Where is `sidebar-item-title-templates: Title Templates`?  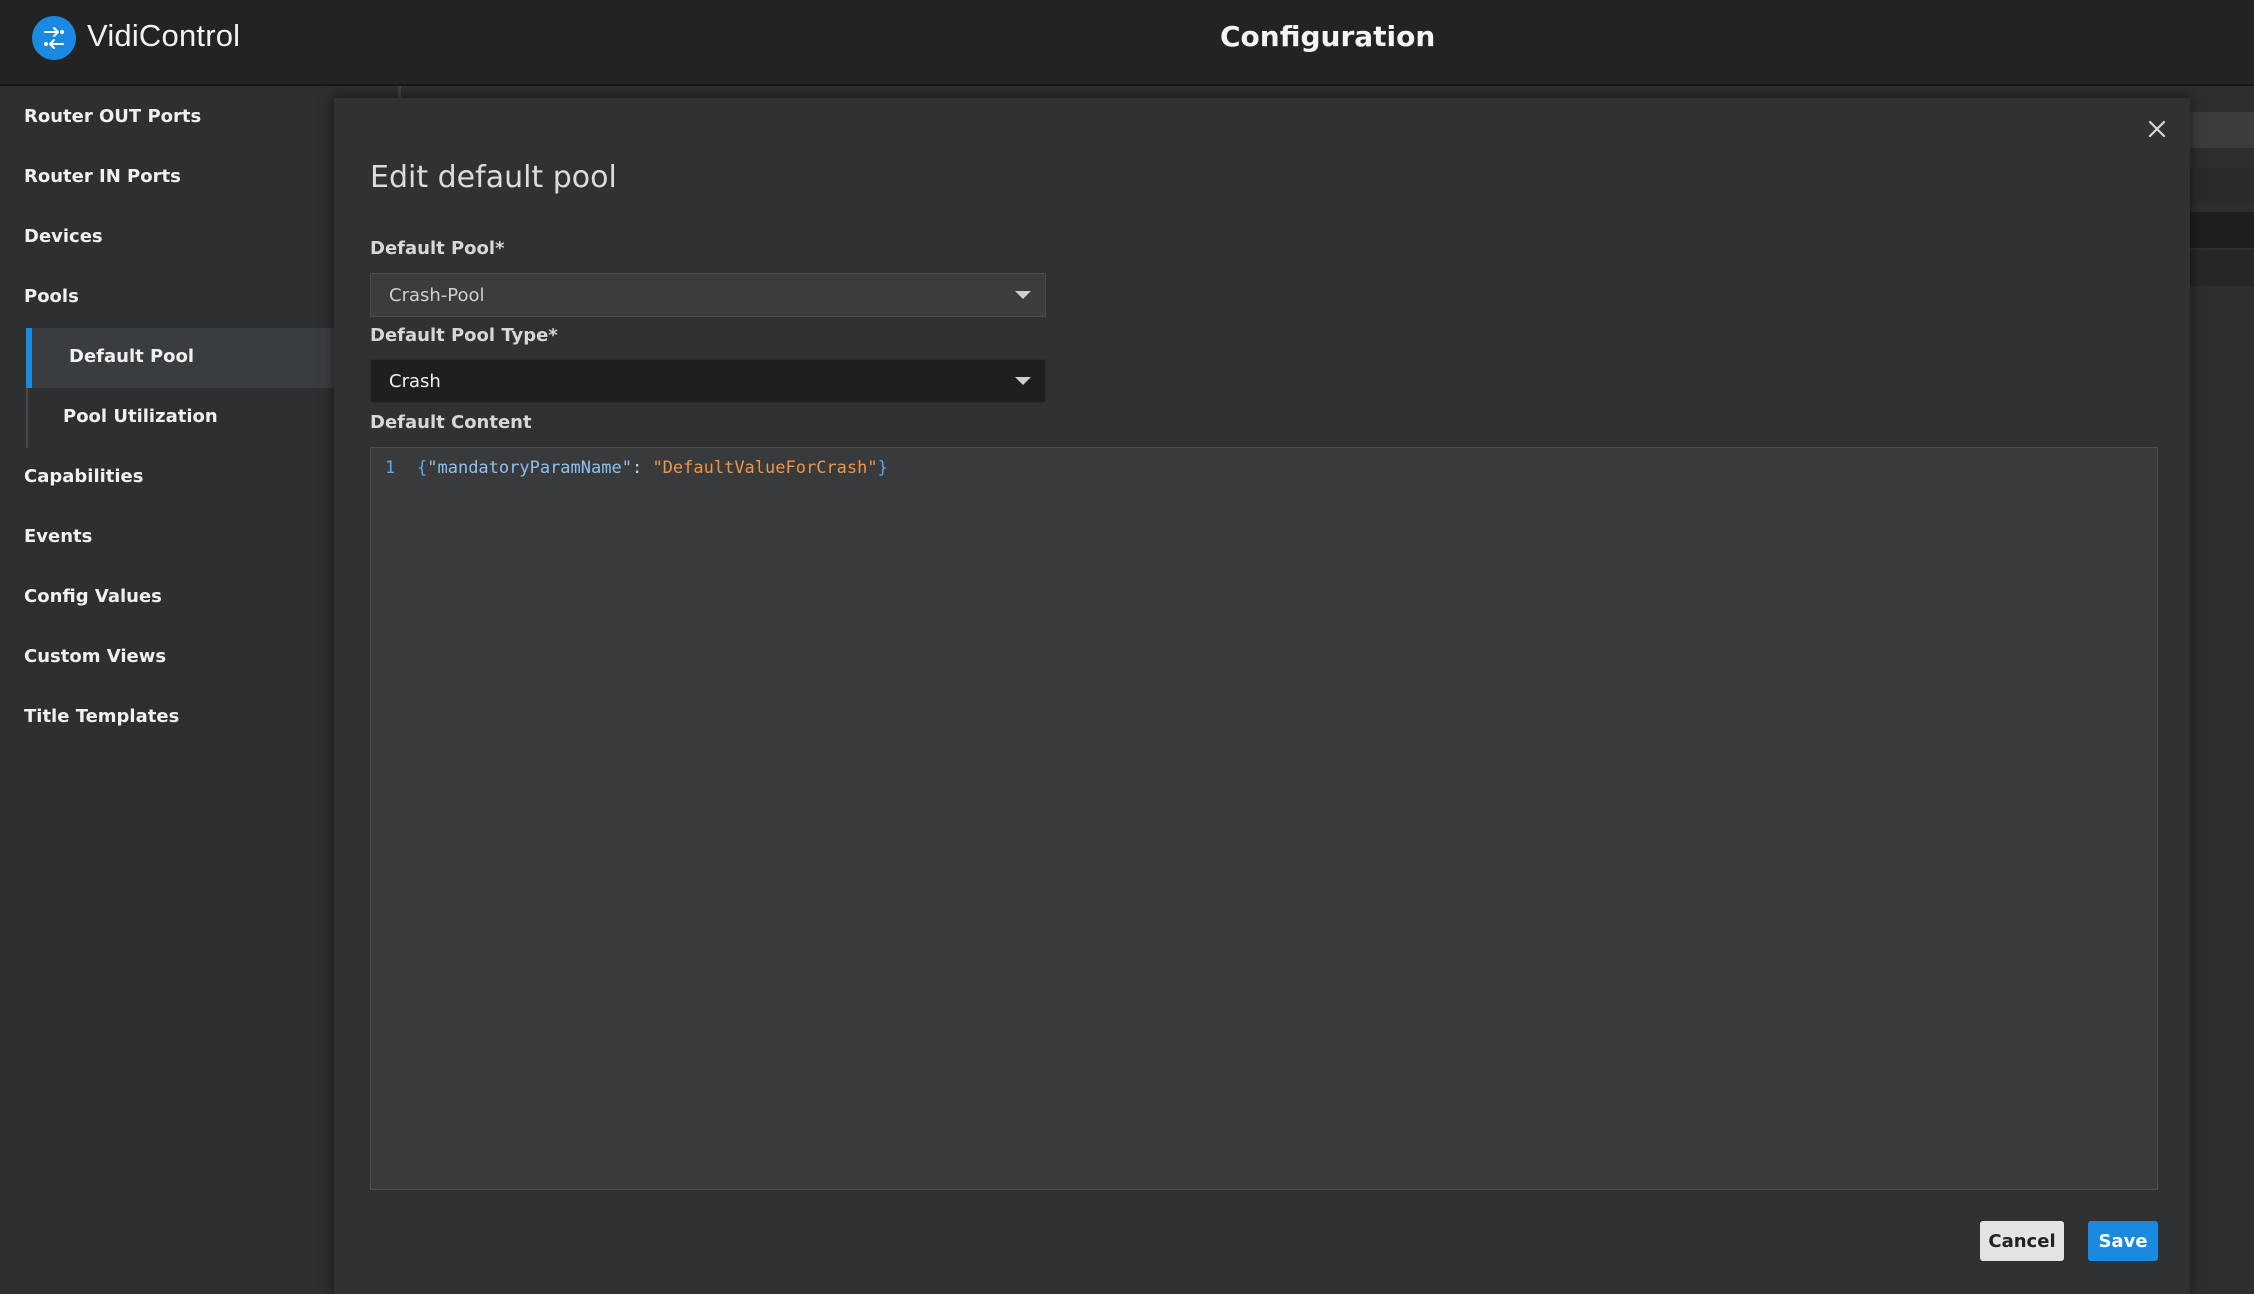
sidebar-item-title-templates: Title Templates is located at coordinates (101, 717).